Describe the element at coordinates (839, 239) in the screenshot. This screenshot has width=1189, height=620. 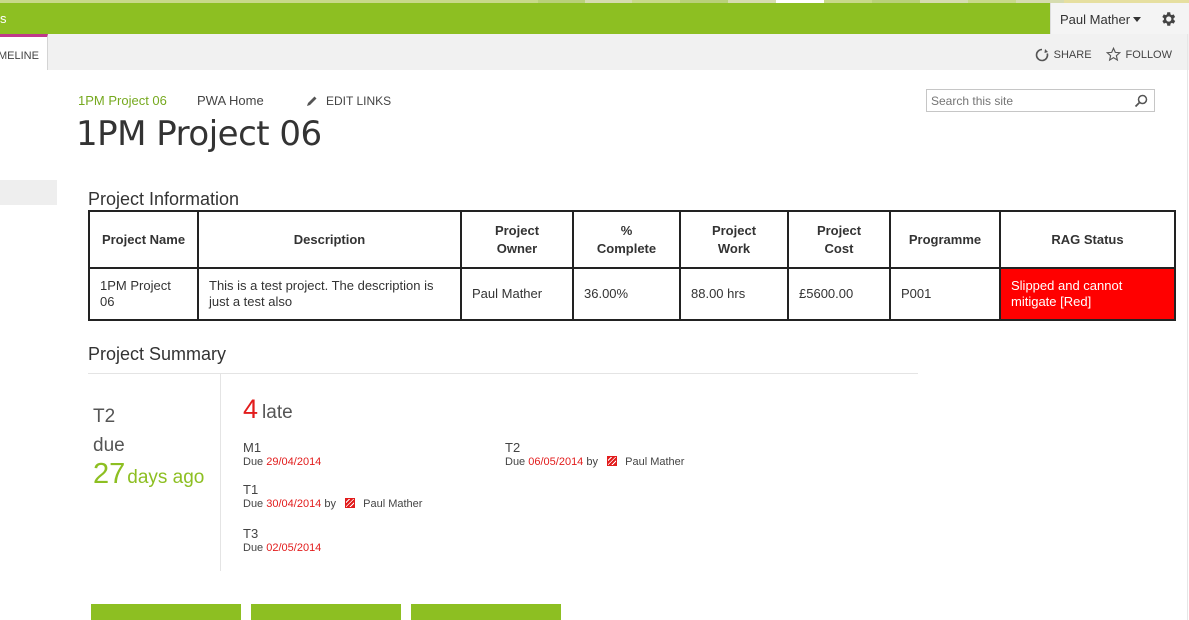
I see `col-header-project-cost: Project Cost` at that location.